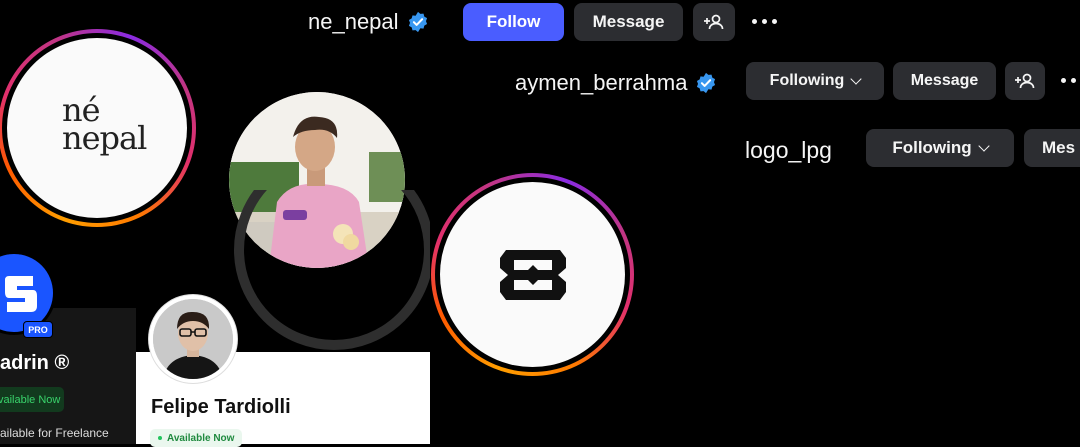  What do you see at coordinates (35, 363) in the screenshot?
I see `card-name: adrin ®` at bounding box center [35, 363].